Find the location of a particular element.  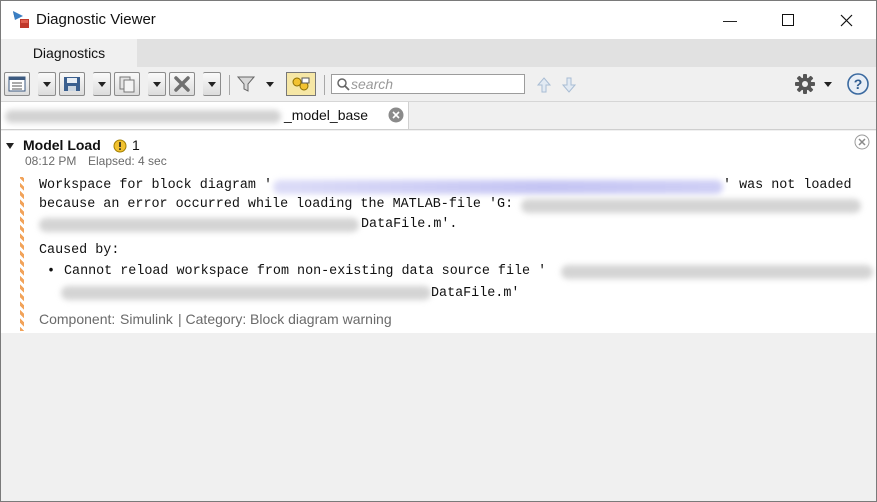

settings-button is located at coordinates (814, 84).